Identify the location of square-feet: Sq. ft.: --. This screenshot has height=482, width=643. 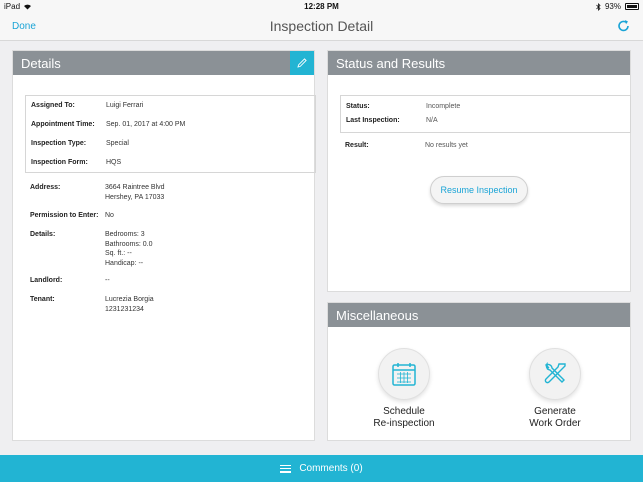
(118, 253).